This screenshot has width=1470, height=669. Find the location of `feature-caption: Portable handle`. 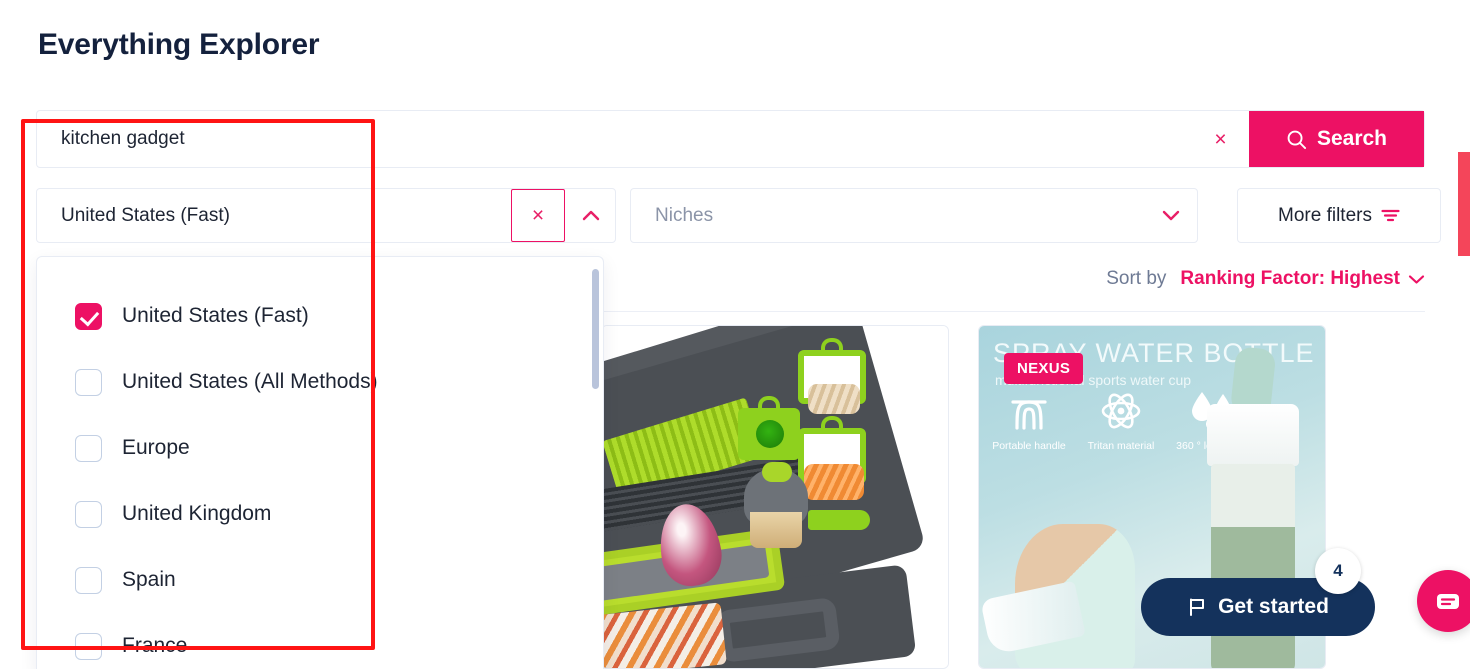

feature-caption: Portable handle is located at coordinates (1029, 446).